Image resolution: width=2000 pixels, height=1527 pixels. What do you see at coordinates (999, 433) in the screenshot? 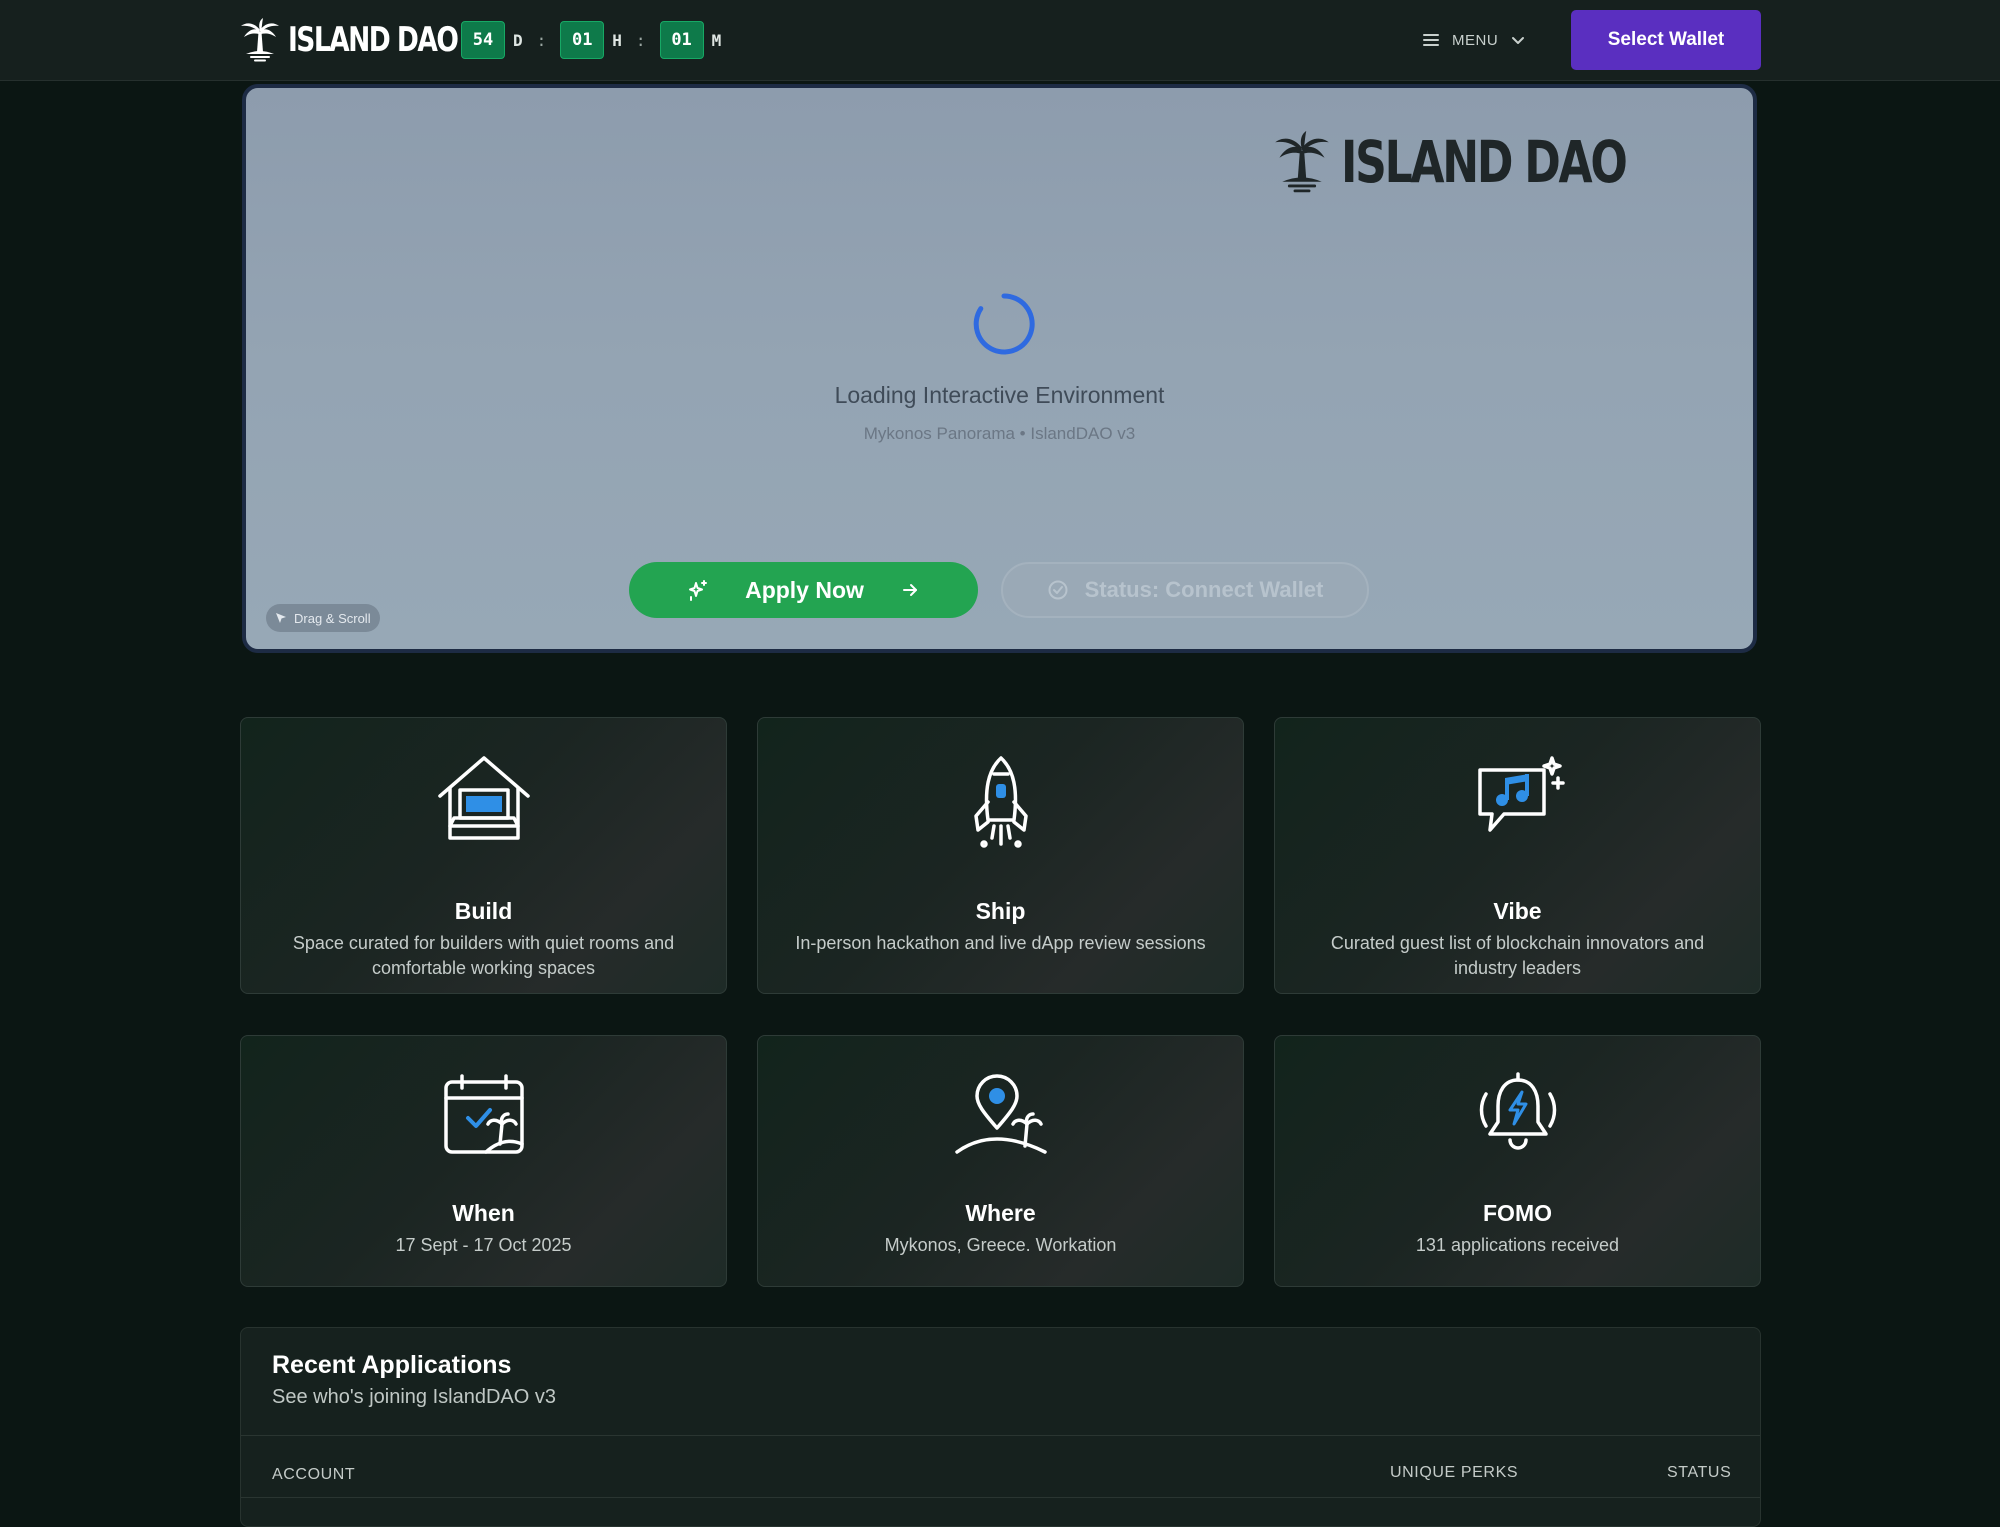
I see `loading-subtitle: Mykonos Panorama • IslandDAO v3` at bounding box center [999, 433].